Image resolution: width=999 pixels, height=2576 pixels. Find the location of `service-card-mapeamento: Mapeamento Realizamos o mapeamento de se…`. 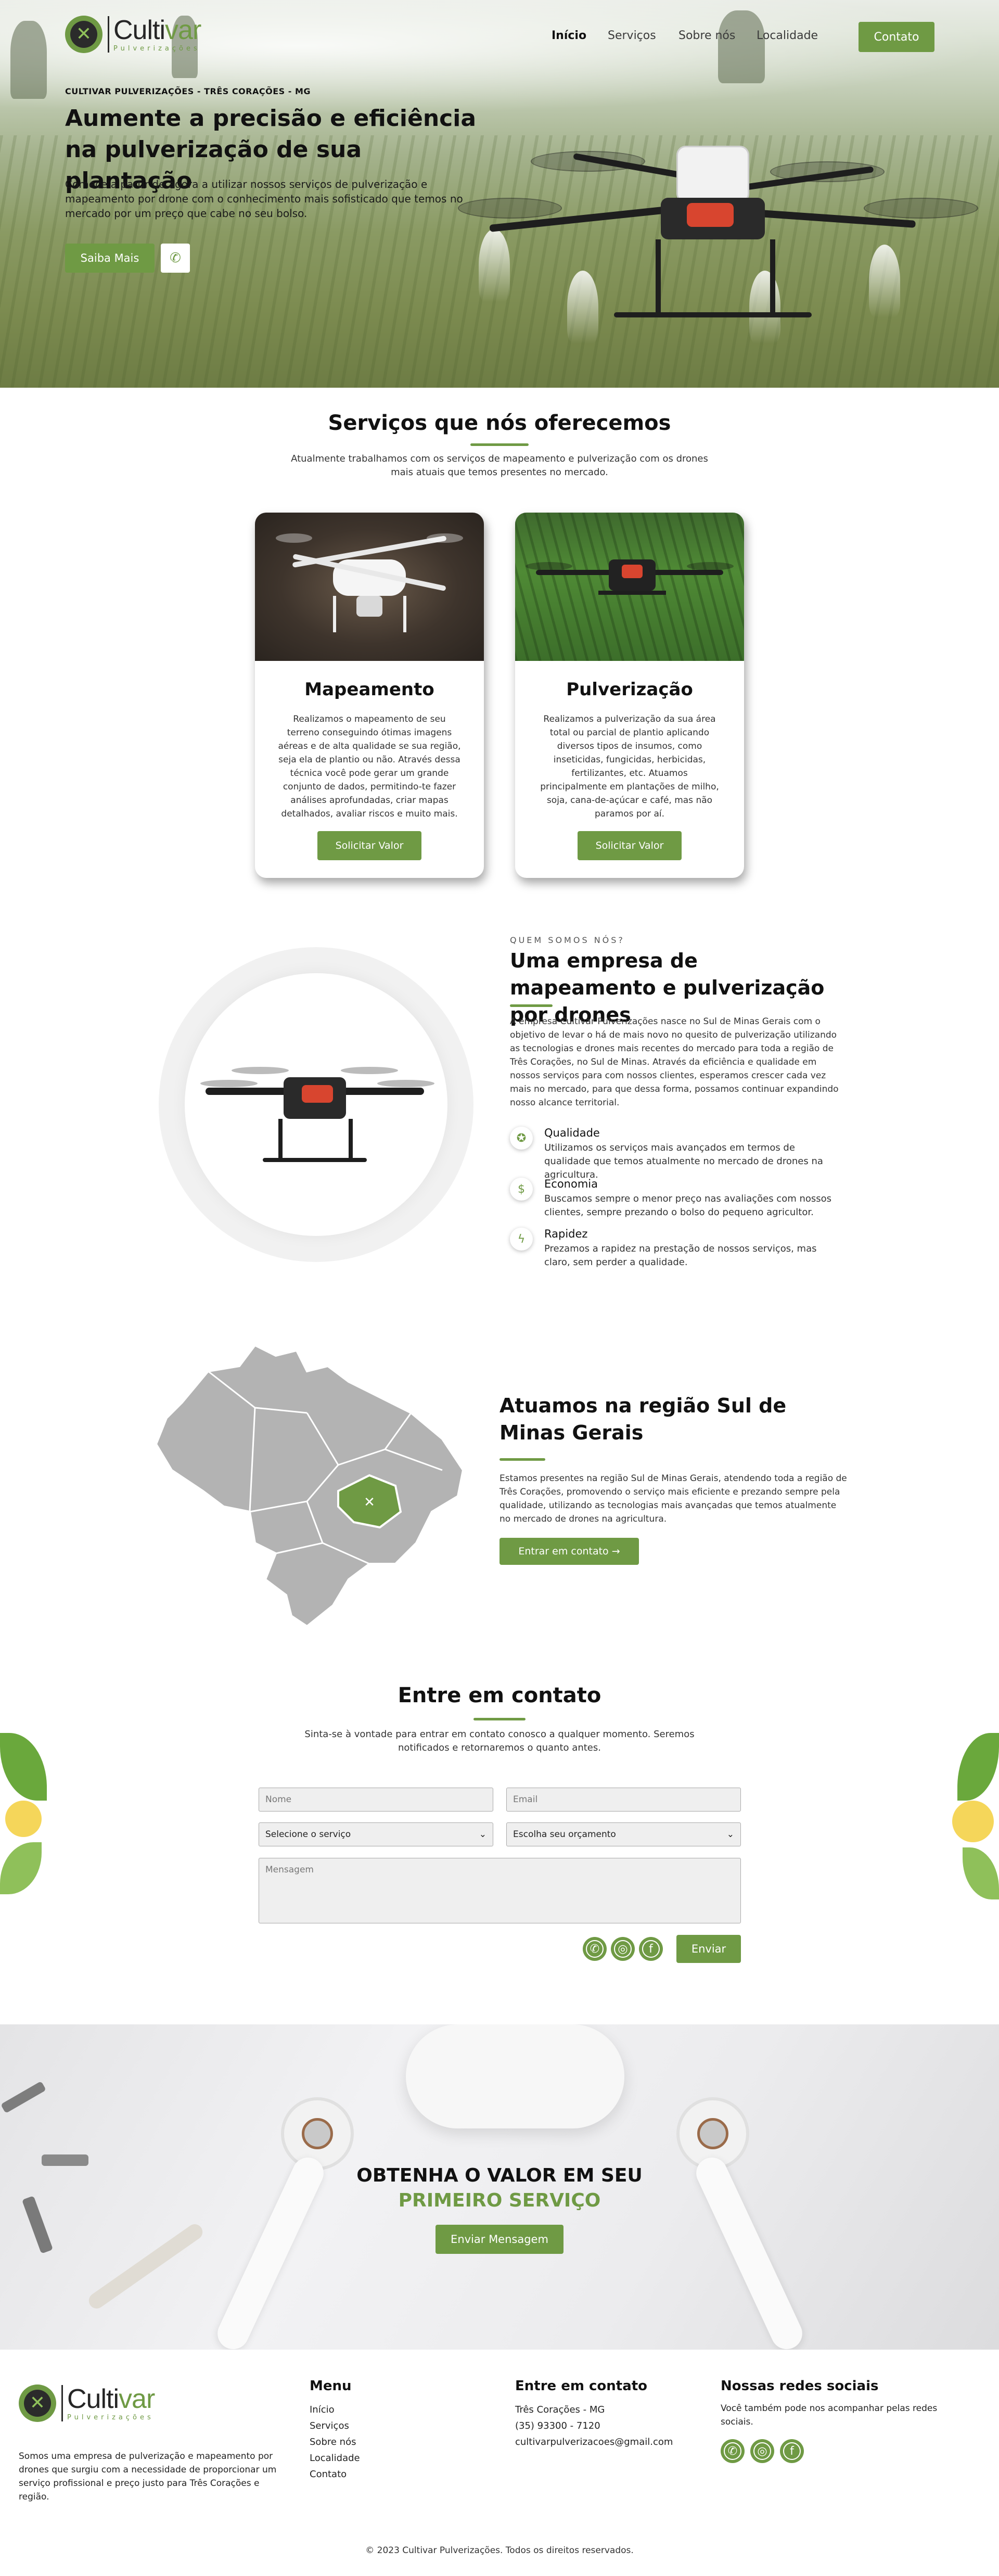

service-card-mapeamento: Mapeamento Realizamos o mapeamento de se… is located at coordinates (369, 695).